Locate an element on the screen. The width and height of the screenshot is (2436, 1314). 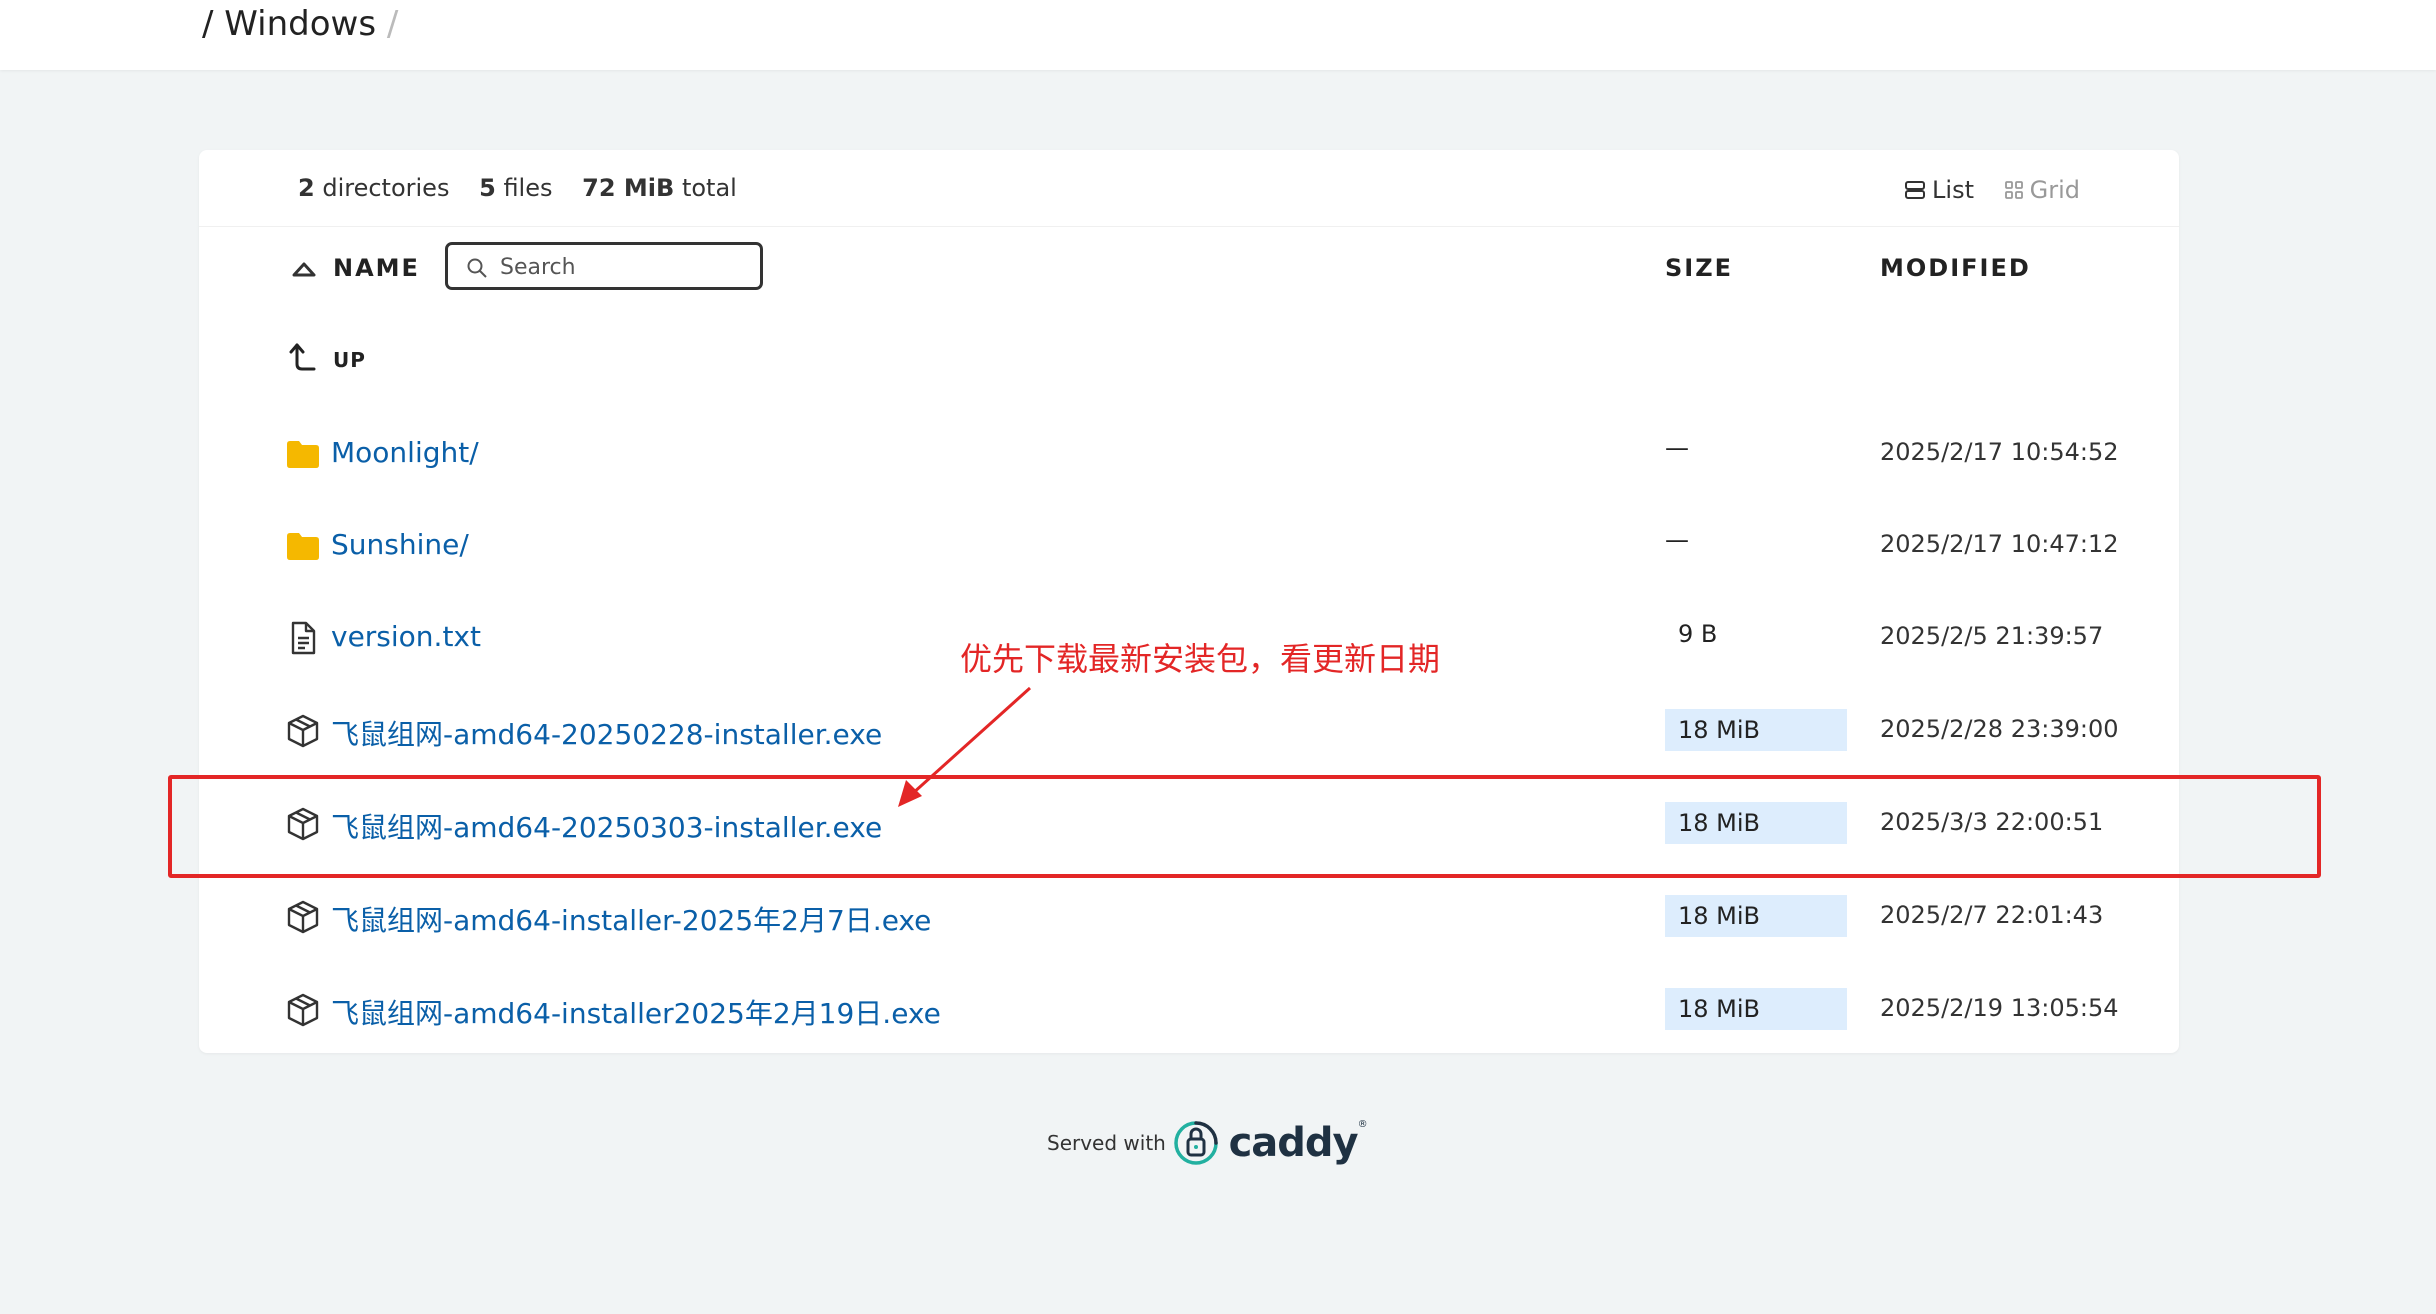
grid-view-label: Grid is located at coordinates (2054, 189).